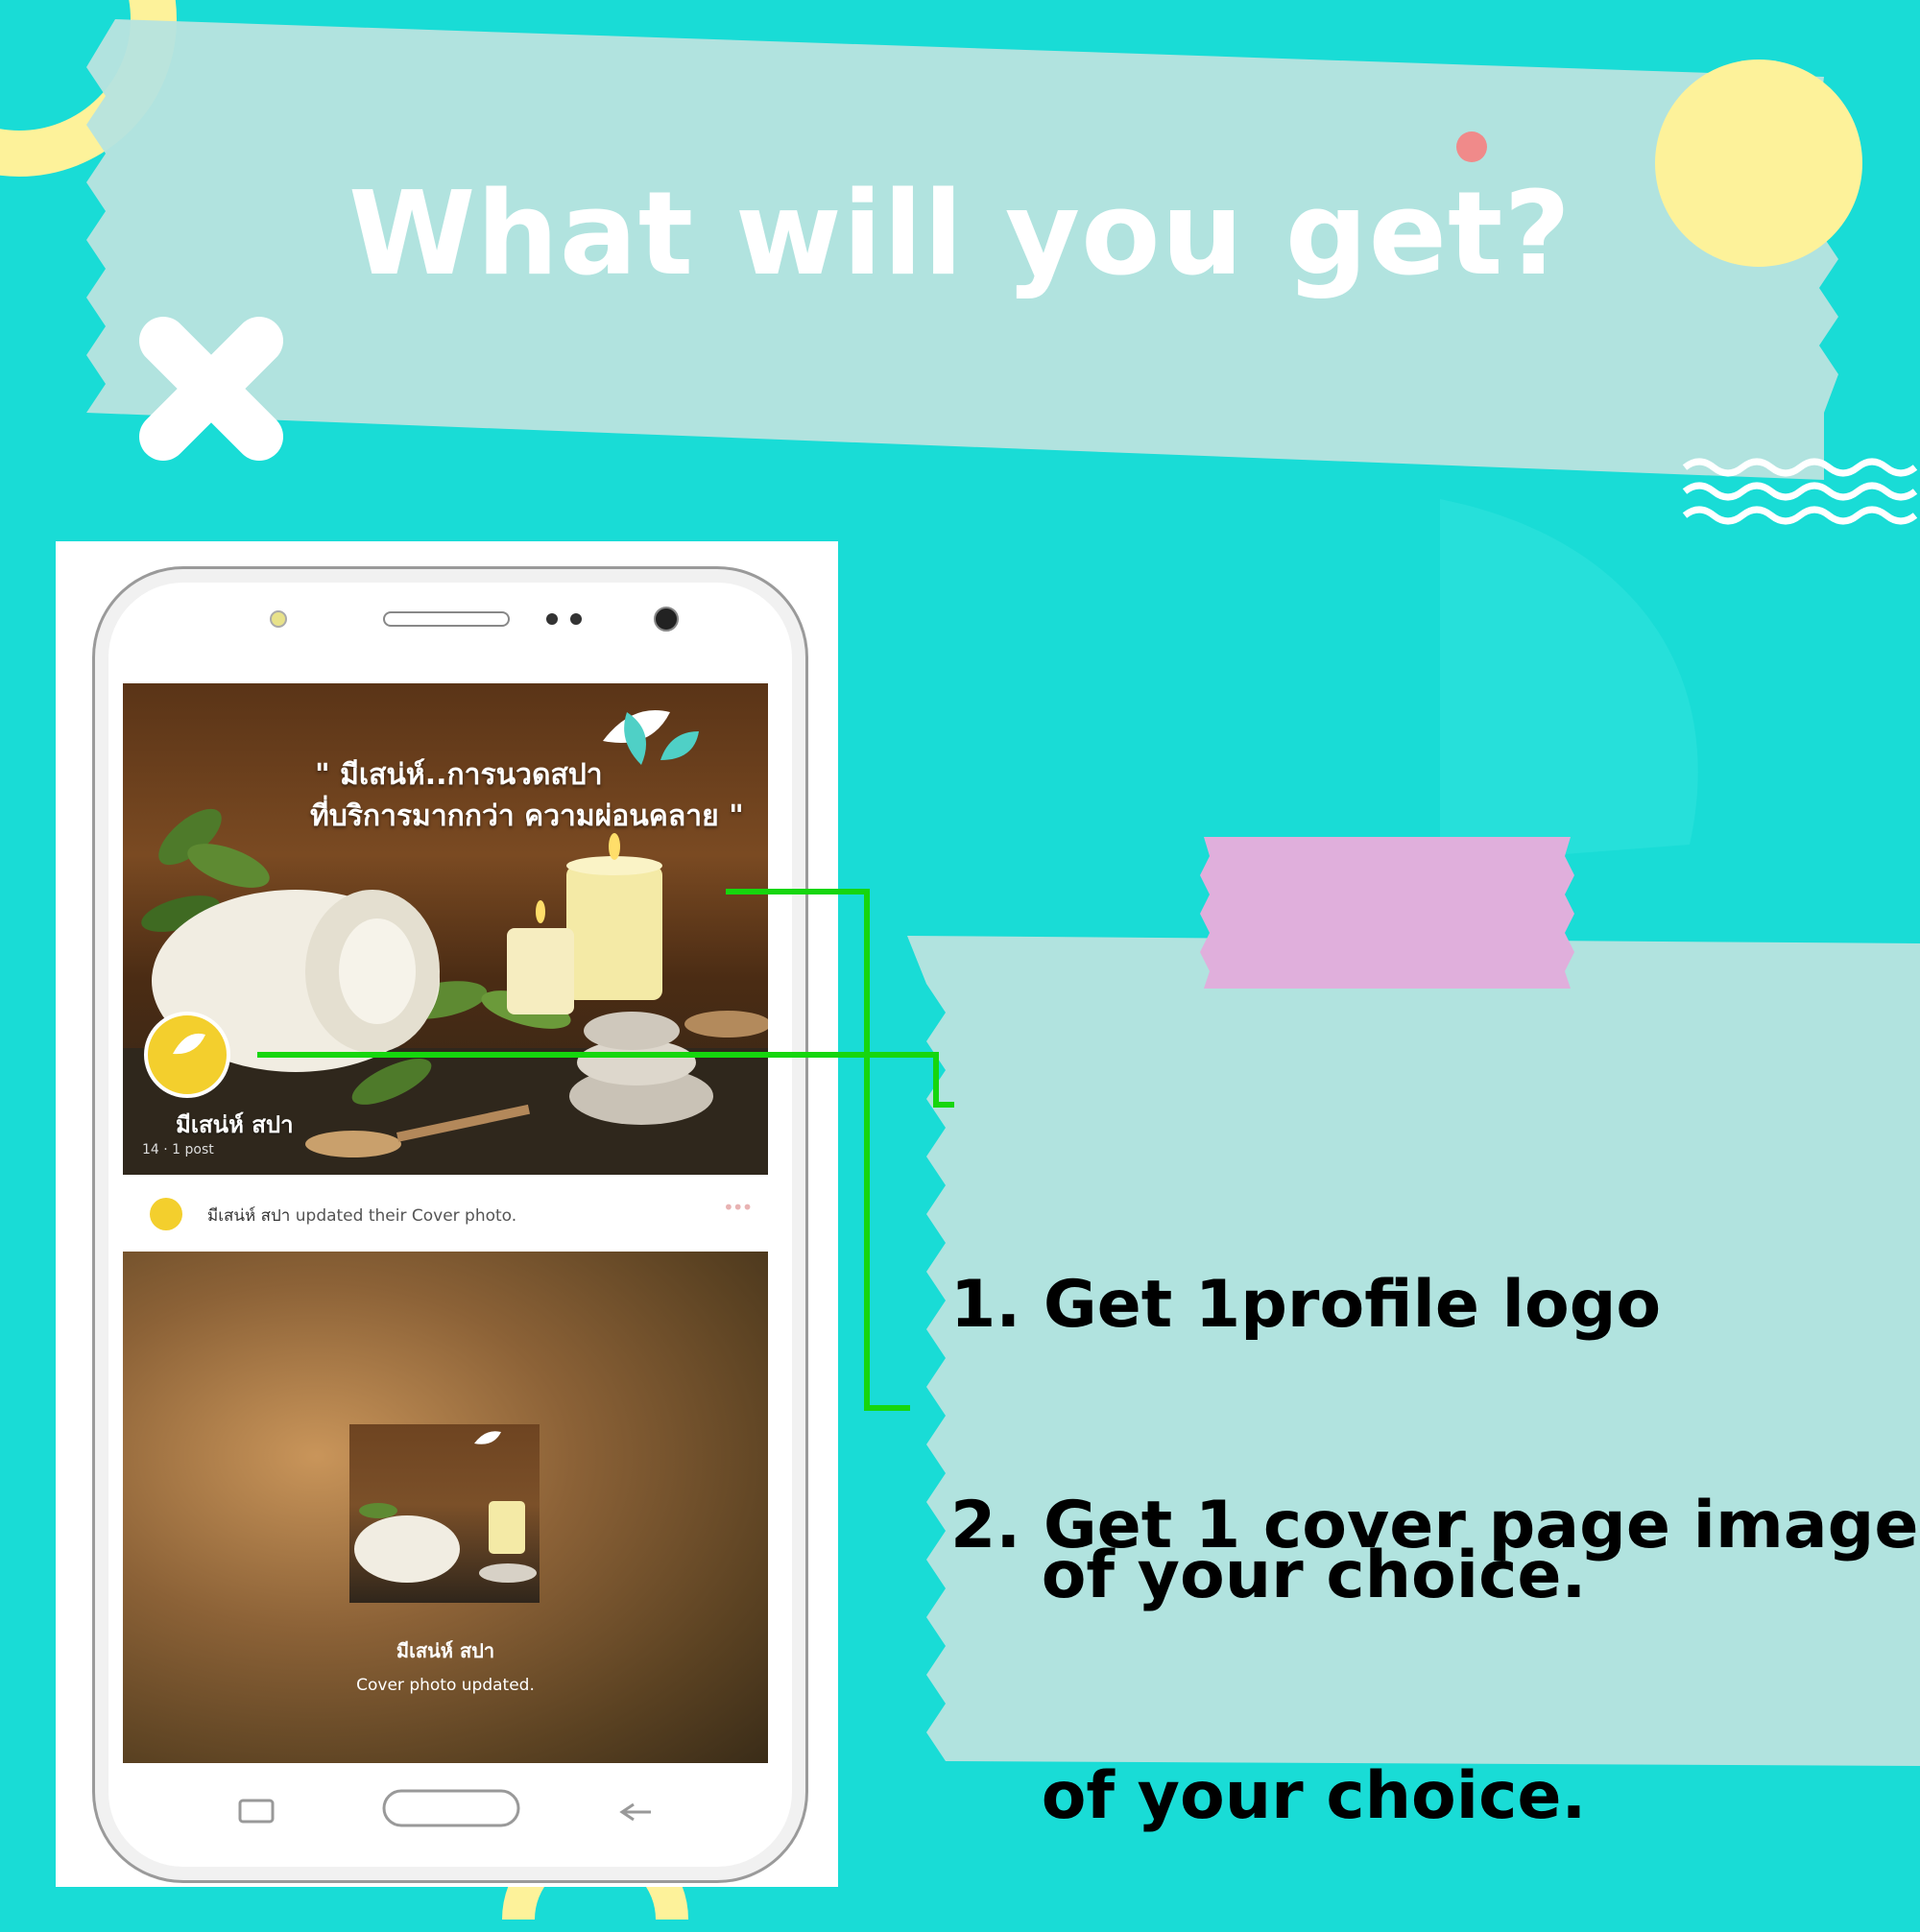  Describe the element at coordinates (445, 1650) in the screenshot. I see `post-author: มีเสน่ห์ สปา` at that location.